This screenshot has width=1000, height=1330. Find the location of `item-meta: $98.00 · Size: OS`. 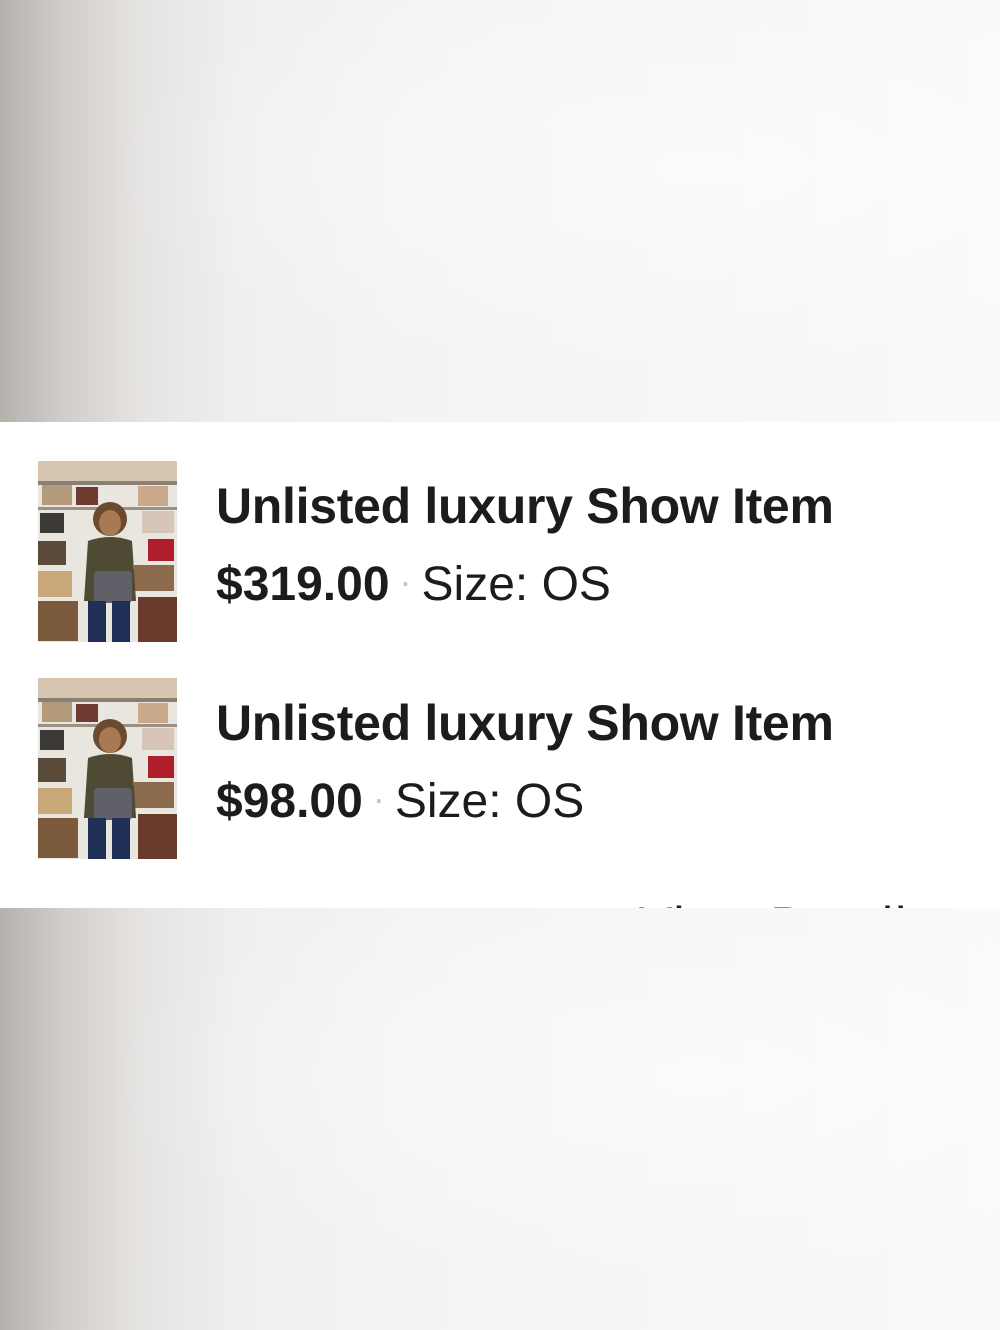

item-meta: $98.00 · Size: OS is located at coordinates (400, 801).